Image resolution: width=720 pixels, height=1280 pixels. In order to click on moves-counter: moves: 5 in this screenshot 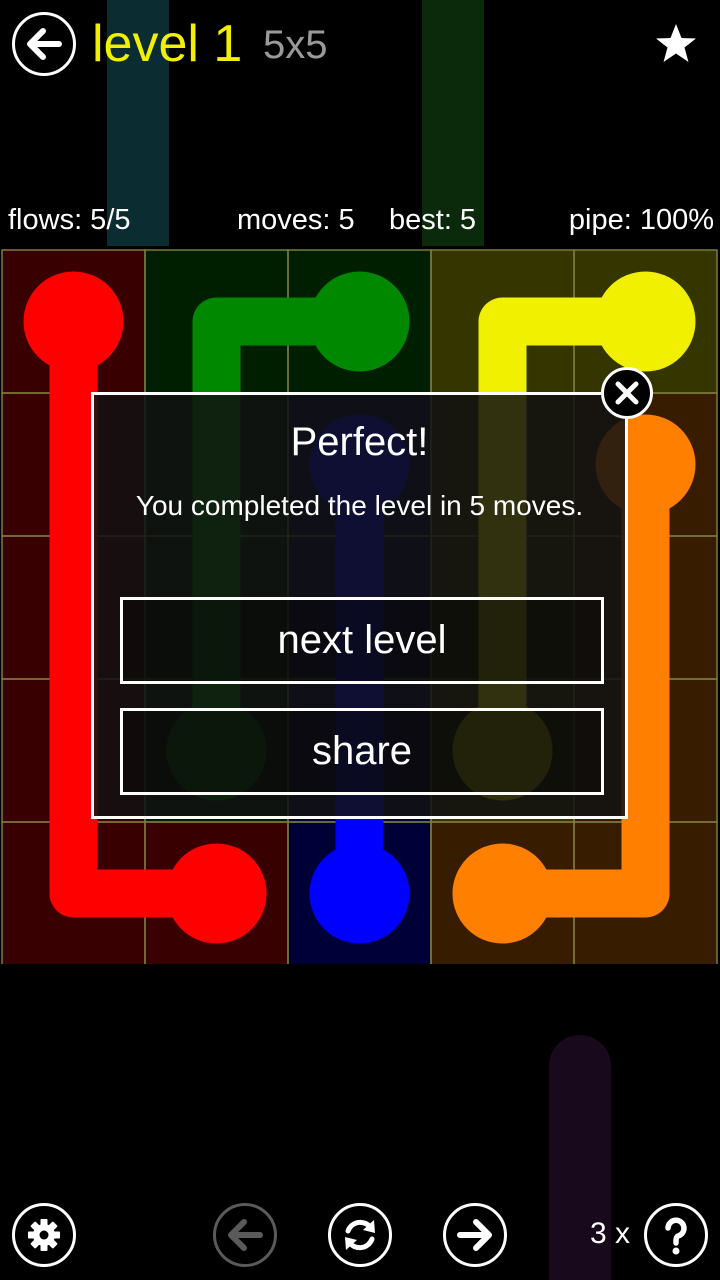, I will do `click(296, 220)`.